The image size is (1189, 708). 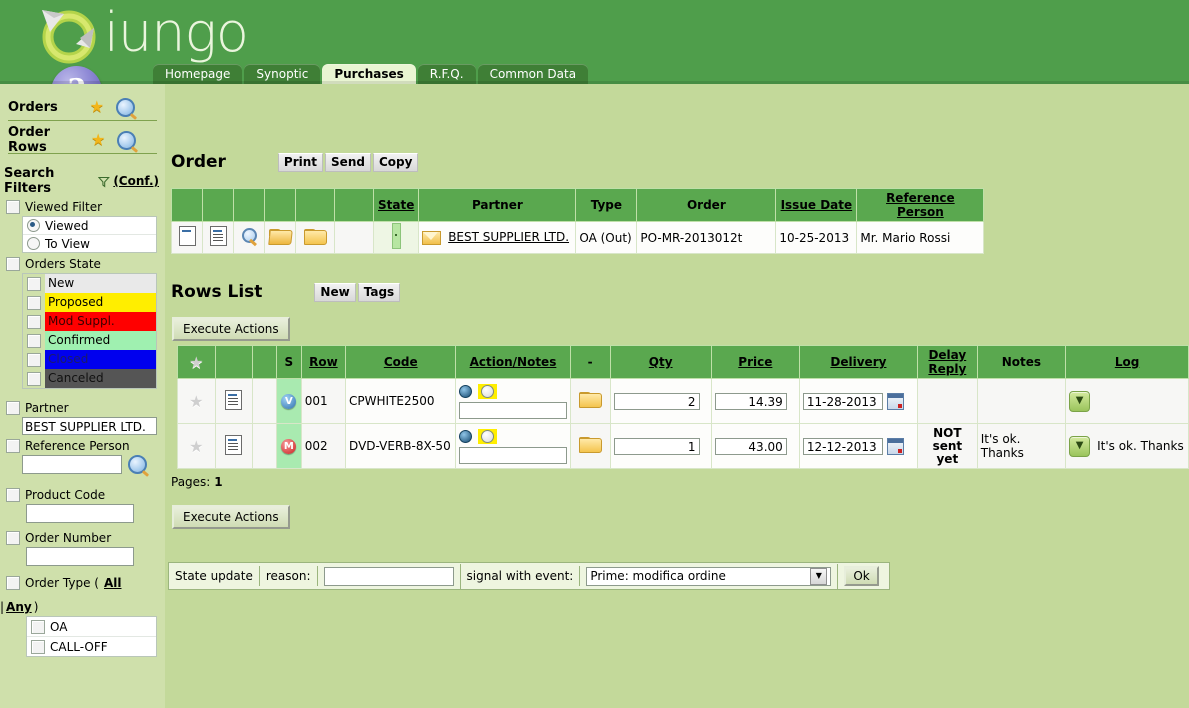 What do you see at coordinates (231, 517) in the screenshot?
I see `execute-actions-bottom-button: Execute Actions` at bounding box center [231, 517].